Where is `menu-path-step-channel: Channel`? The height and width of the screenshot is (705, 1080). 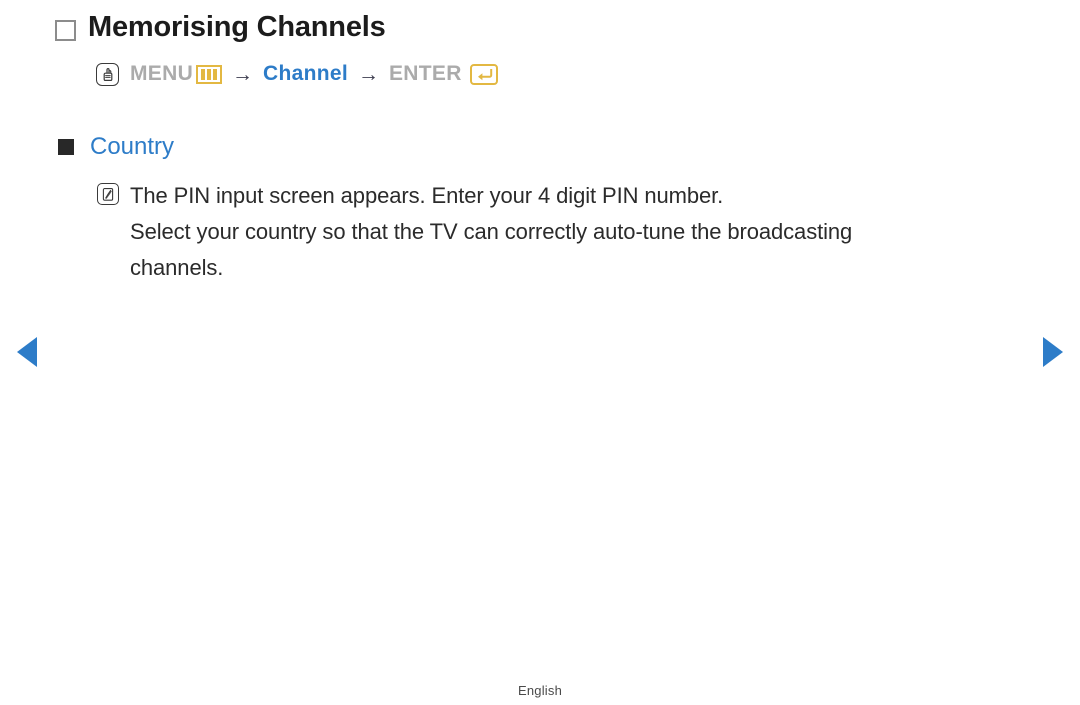
menu-path-step-channel: Channel is located at coordinates (305, 73).